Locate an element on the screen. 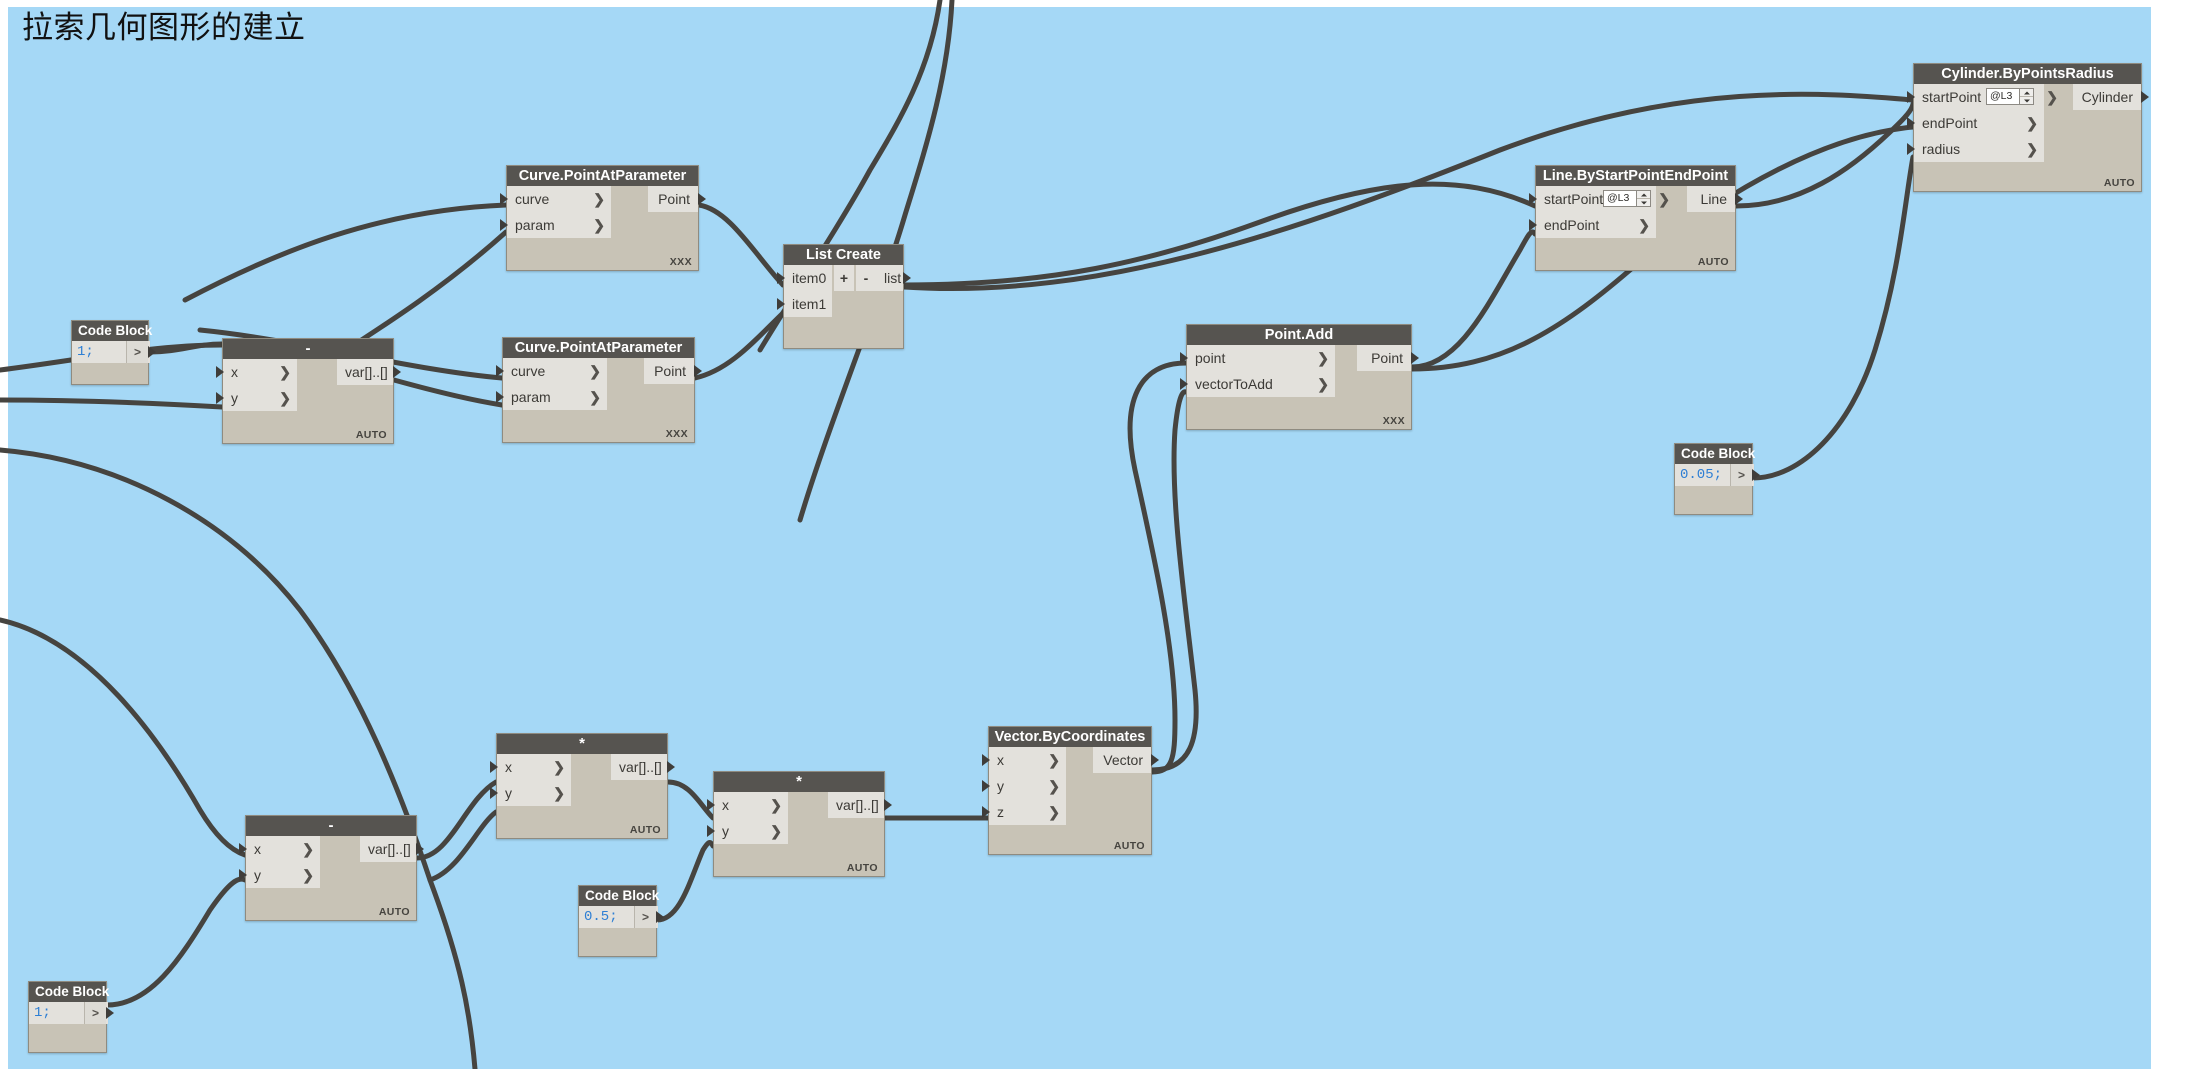 The image size is (2189, 1069). input-port-radius: radius ❯ is located at coordinates (1979, 149).